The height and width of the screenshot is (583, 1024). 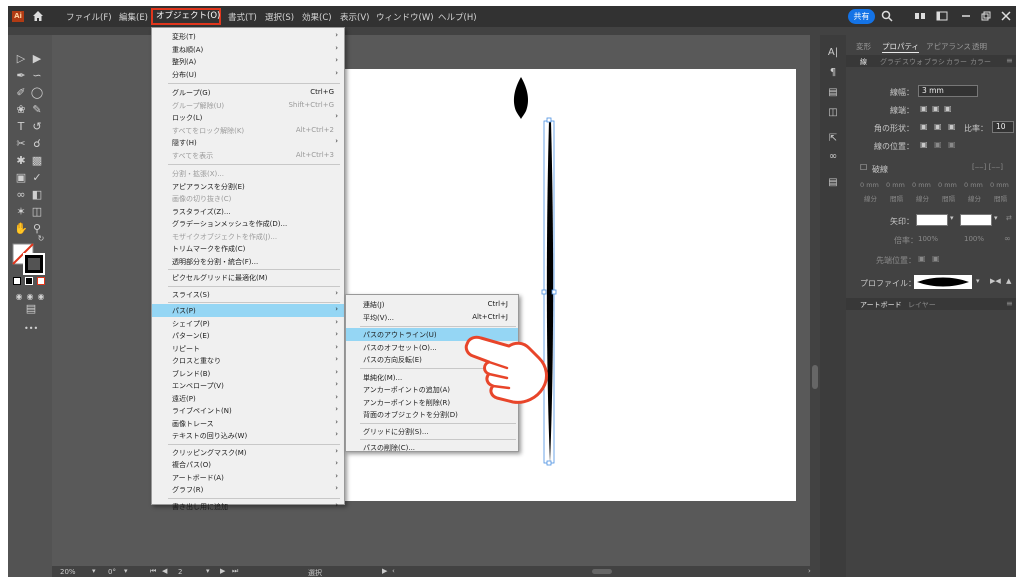 I want to click on menu-file: ファイル(F), so click(x=89, y=17).